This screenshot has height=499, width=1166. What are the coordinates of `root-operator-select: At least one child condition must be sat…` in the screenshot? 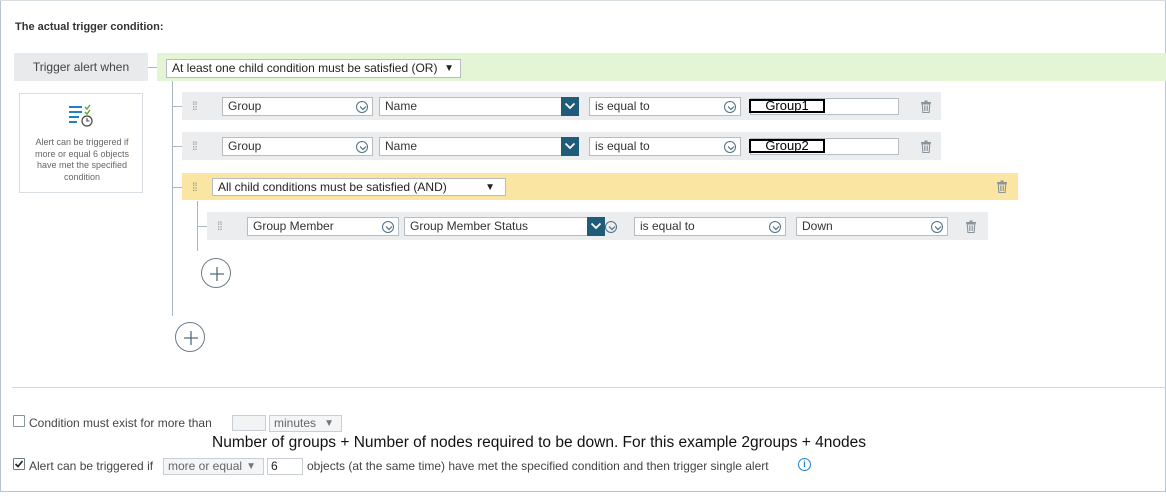 It's located at (313, 68).